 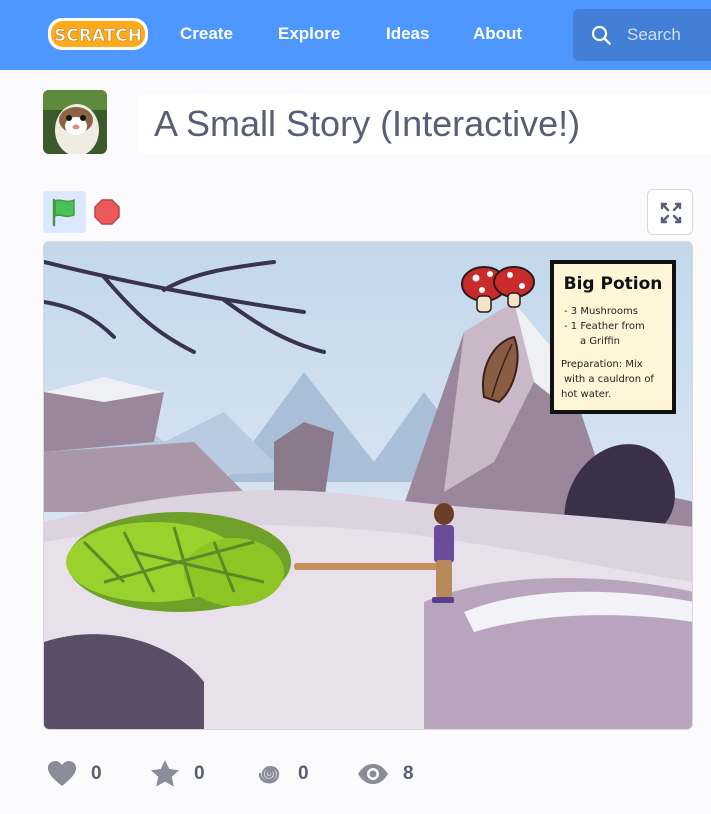 What do you see at coordinates (178, 562) in the screenshot?
I see `leafy-bush` at bounding box center [178, 562].